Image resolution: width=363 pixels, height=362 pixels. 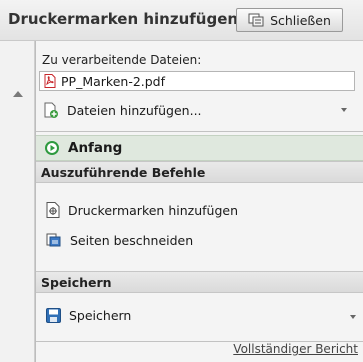 I want to click on section-title: Auszuführende Befehle, so click(x=123, y=172).